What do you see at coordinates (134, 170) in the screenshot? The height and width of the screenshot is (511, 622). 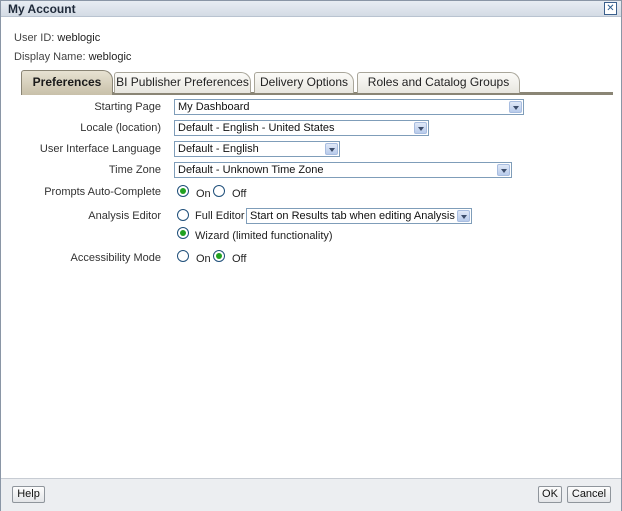 I see `time-zone-label: Time Zone` at bounding box center [134, 170].